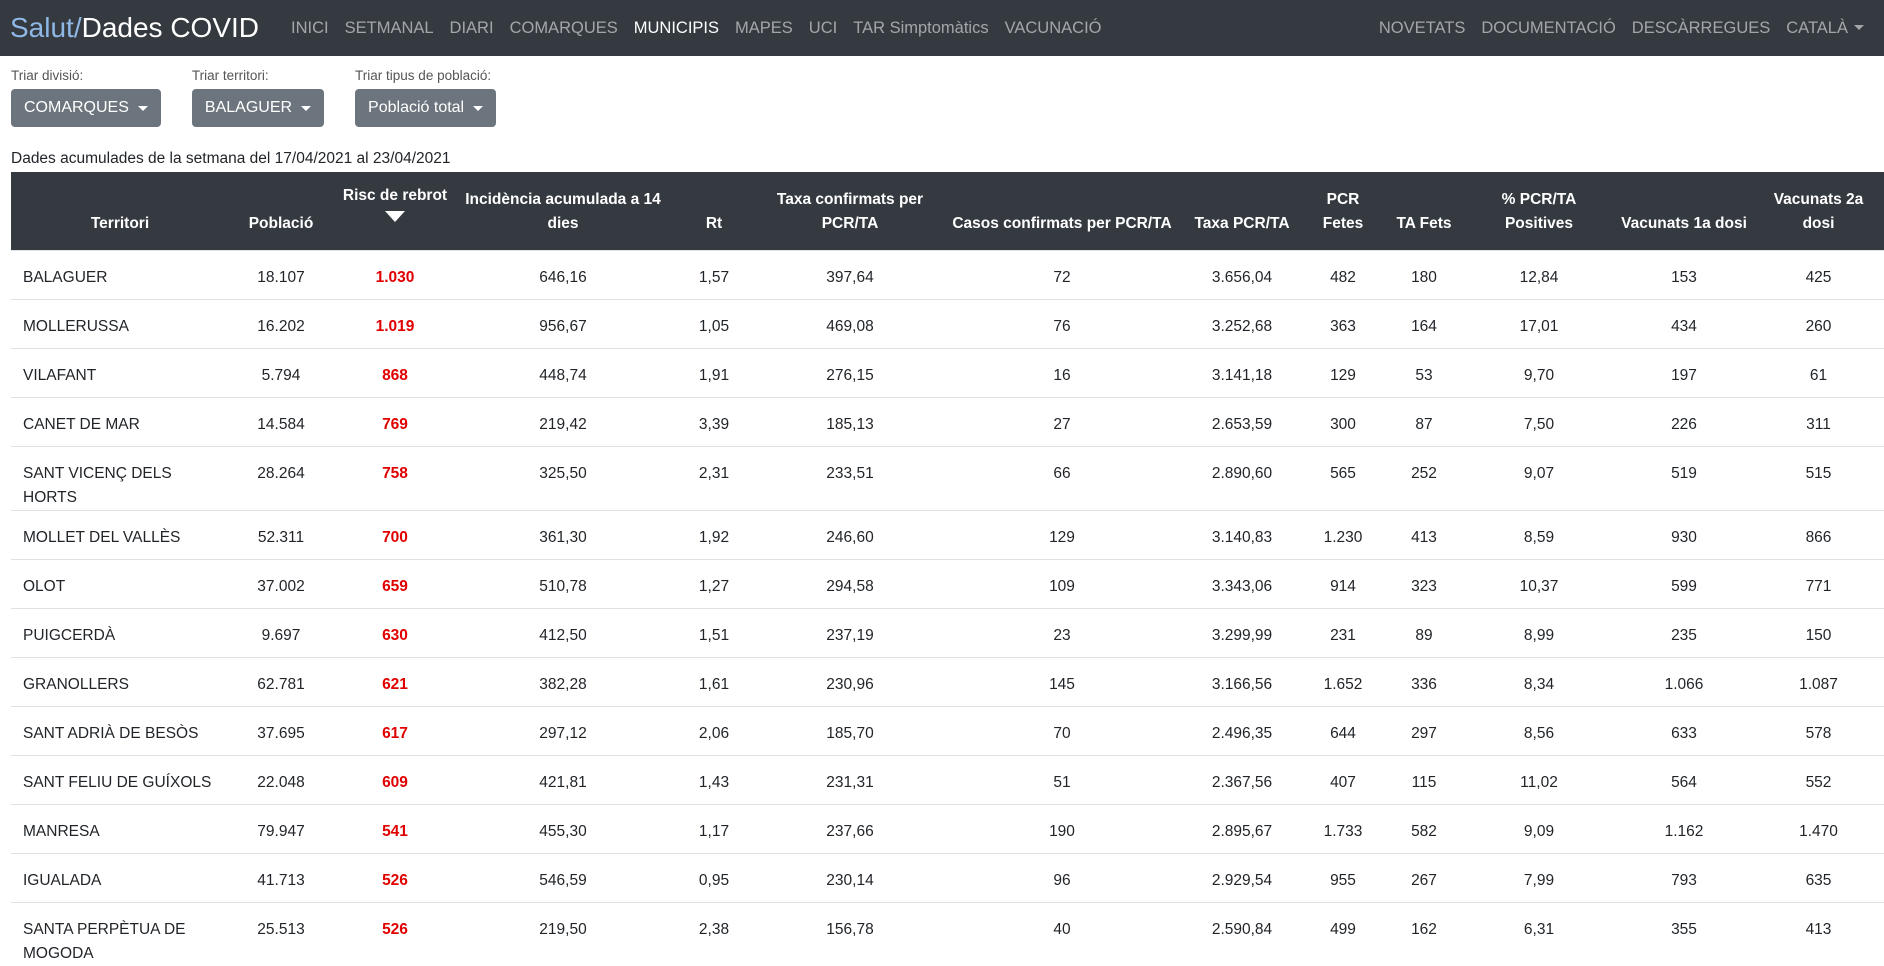  What do you see at coordinates (86, 108) in the screenshot?
I see `division-dropdown: COMARQUES` at bounding box center [86, 108].